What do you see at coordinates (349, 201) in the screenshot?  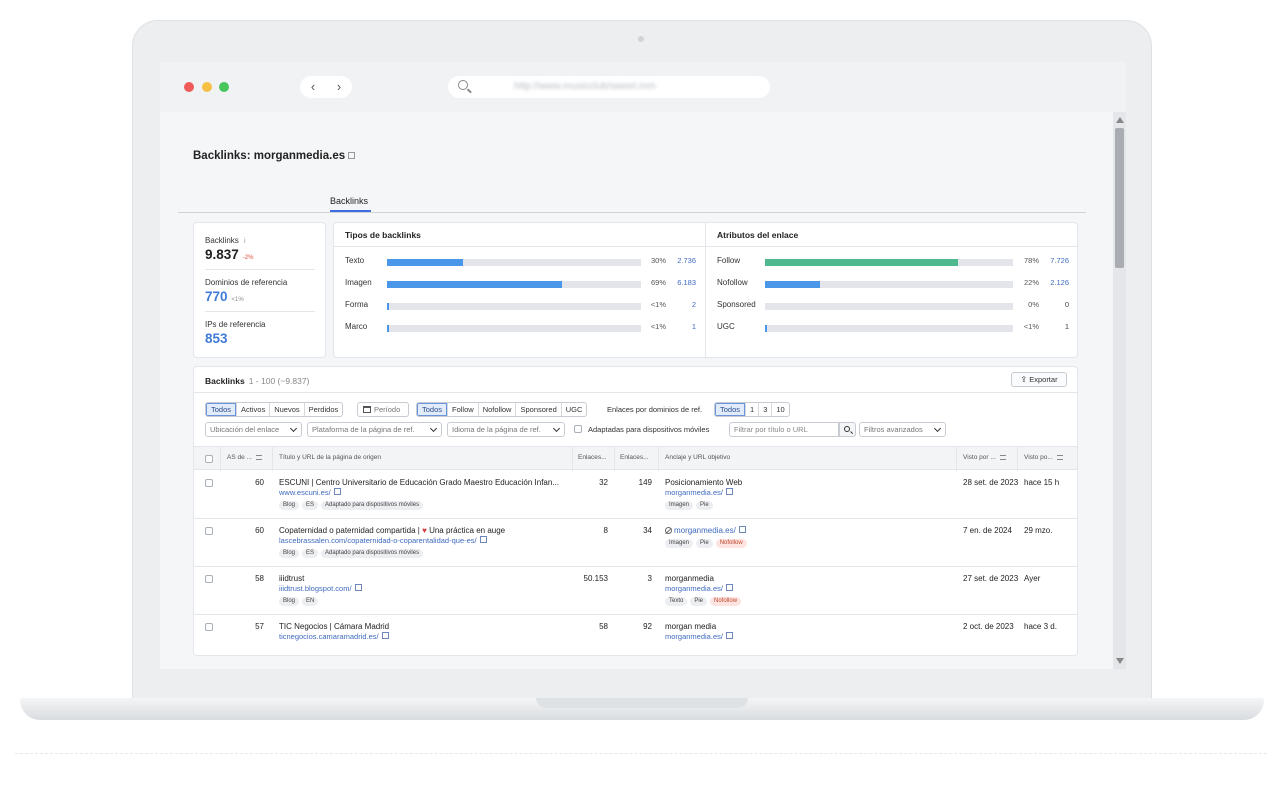 I see `tab-backlinks: Backlinks` at bounding box center [349, 201].